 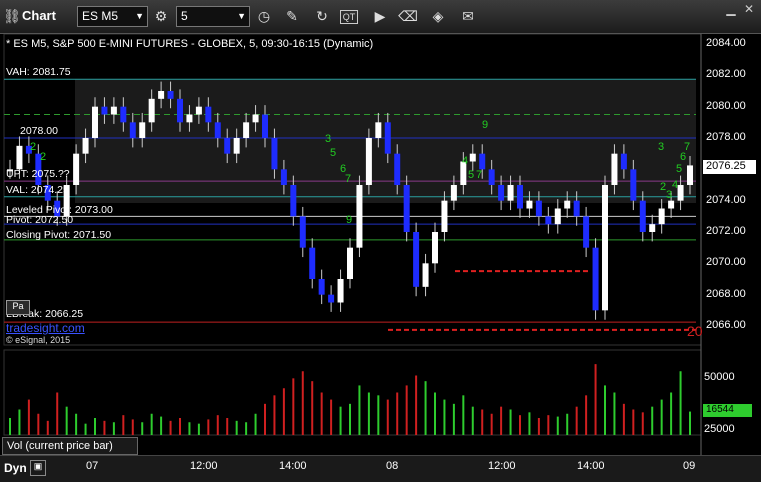 I want to click on x-tick-label: 14:00, so click(x=591, y=466).